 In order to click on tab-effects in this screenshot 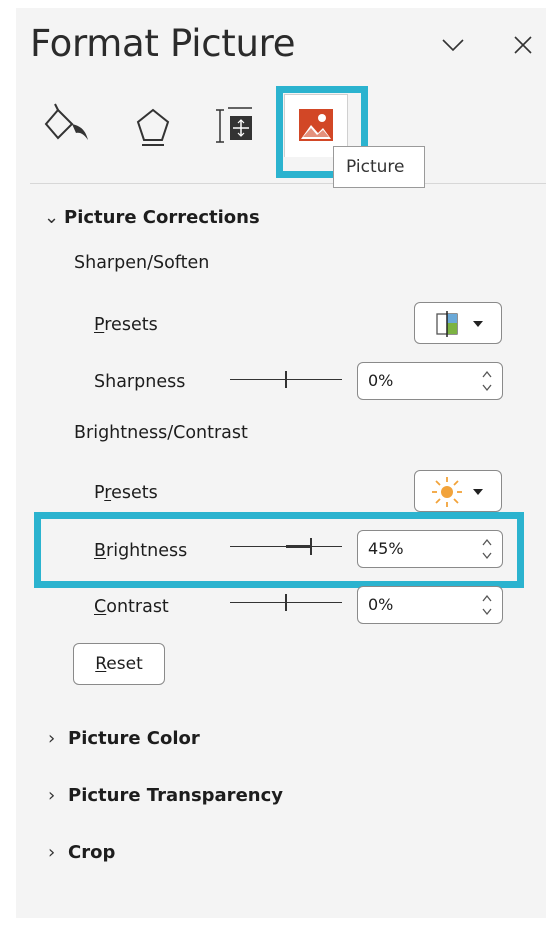, I will do `click(153, 126)`.